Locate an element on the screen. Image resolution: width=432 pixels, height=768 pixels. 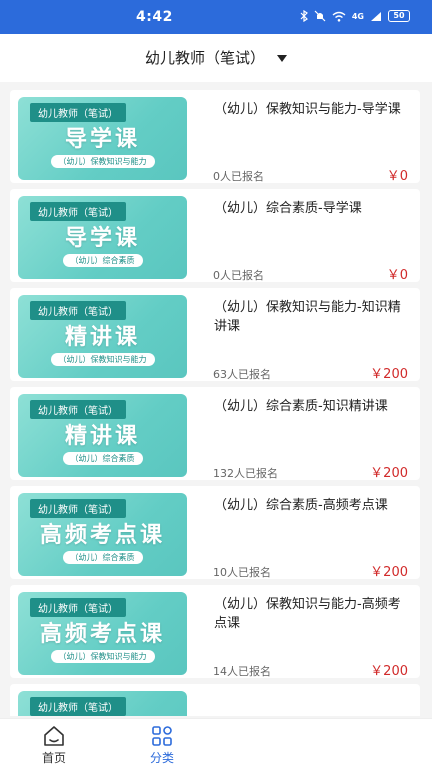
course-thumbnail: 幼儿教师（笔试） is located at coordinates (102, 703).